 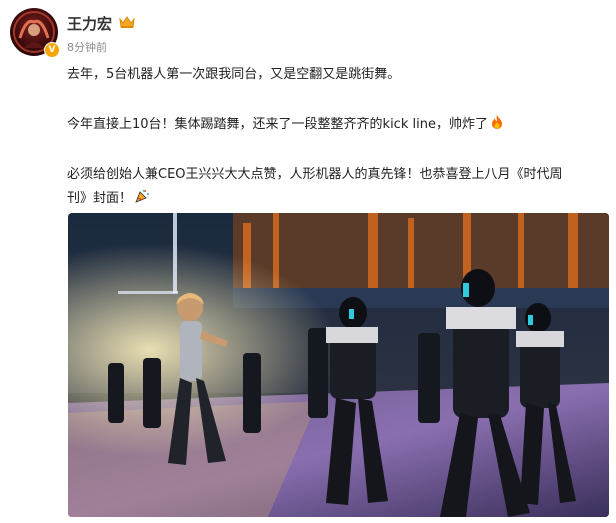 I want to click on post-text-line-2: 今年直接上10台！集体踢踏舞，还来了一段整整齐齐的kick line，帅炸了, so click(x=285, y=123).